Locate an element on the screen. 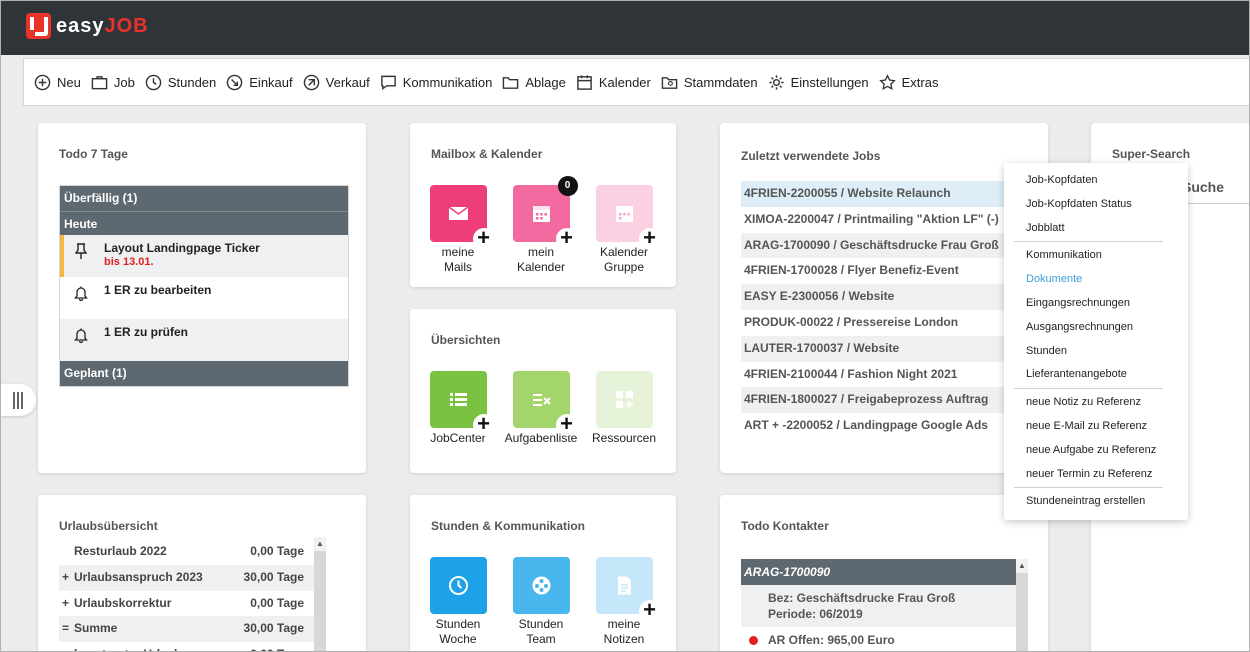 The image size is (1250, 652). resources-icon is located at coordinates (624, 399).